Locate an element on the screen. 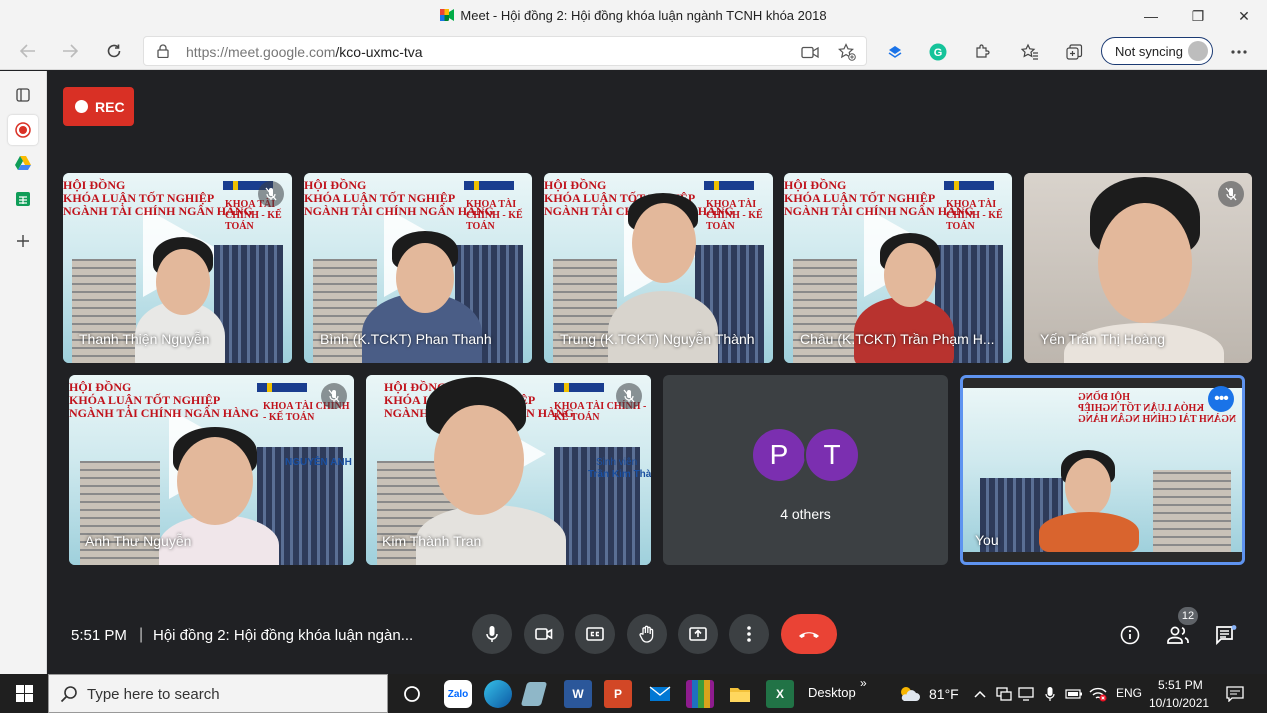 Image resolution: width=1267 pixels, height=713 pixels. clock-date: 10/10/2021 is located at coordinates (1179, 703).